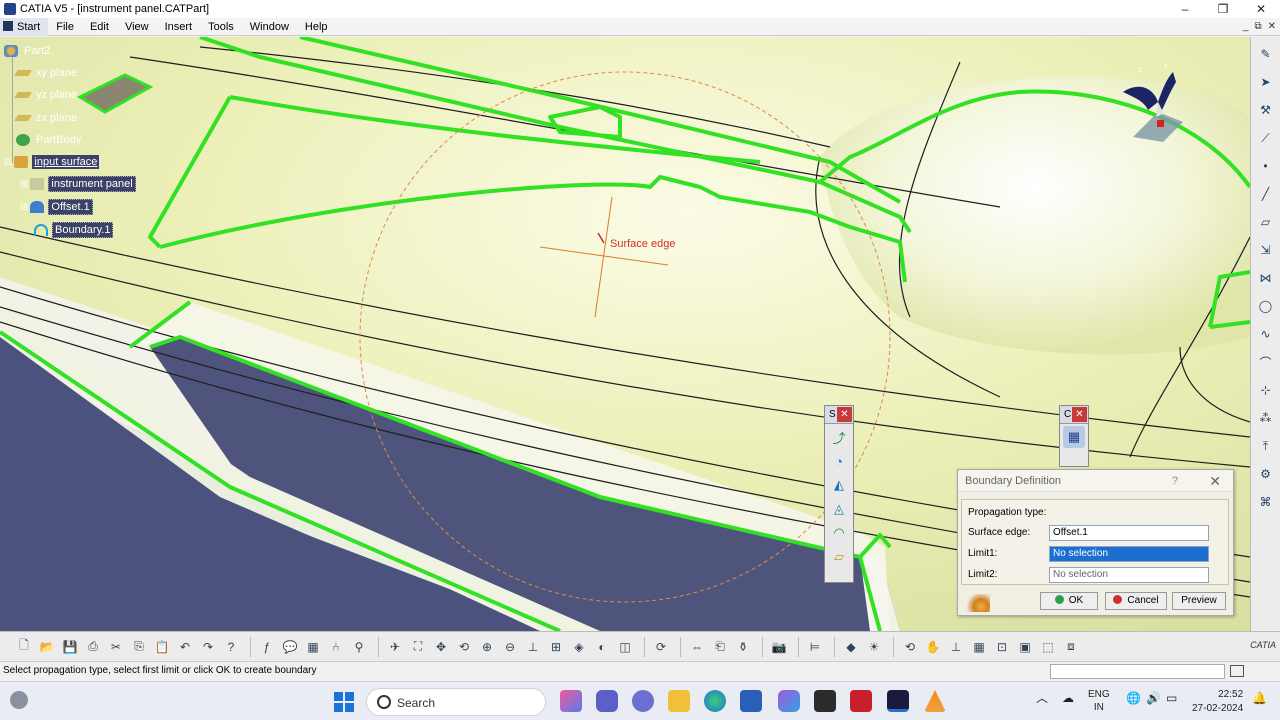 The height and width of the screenshot is (720, 1280). Describe the element at coordinates (99, 27) in the screenshot. I see `menu-edit: Edit` at that location.